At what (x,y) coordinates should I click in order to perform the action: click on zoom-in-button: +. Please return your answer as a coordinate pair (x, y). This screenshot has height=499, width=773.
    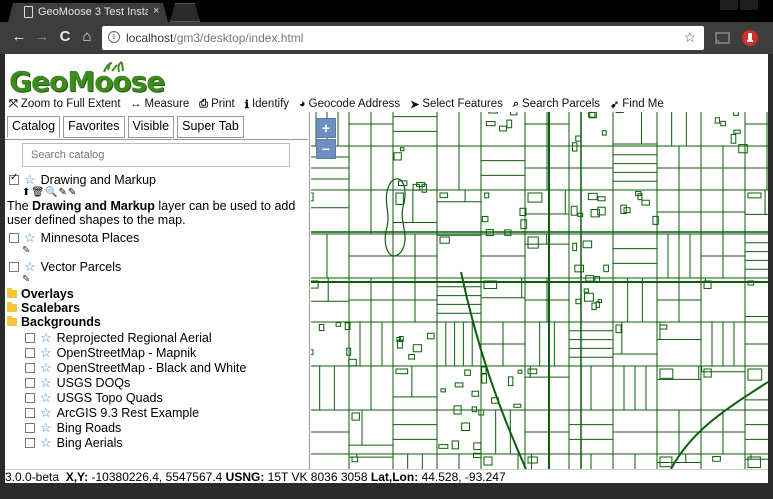
    Looking at the image, I should click on (326, 128).